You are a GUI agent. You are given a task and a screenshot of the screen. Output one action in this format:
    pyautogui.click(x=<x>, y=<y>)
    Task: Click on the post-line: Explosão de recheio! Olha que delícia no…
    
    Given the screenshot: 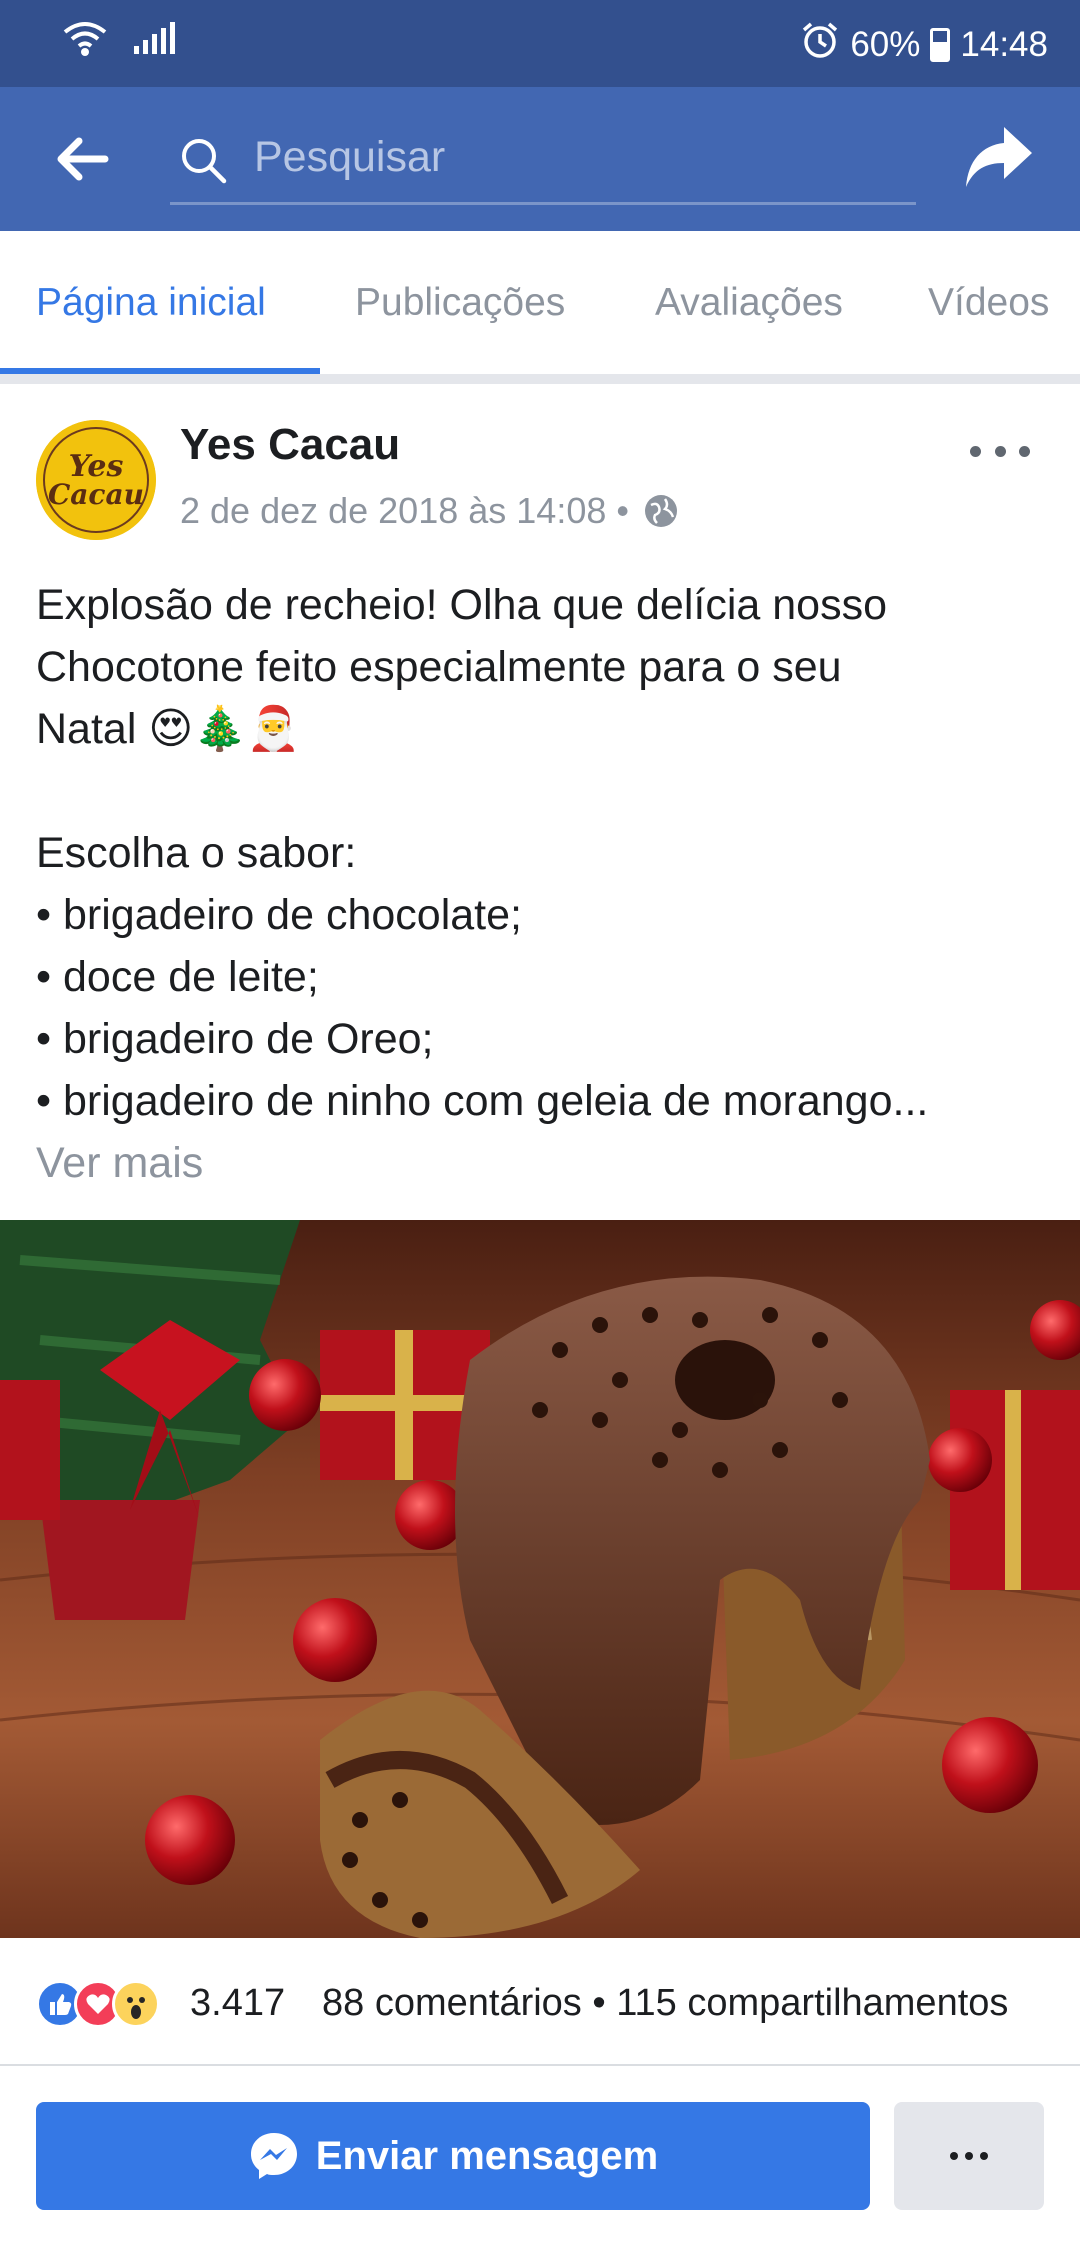 What is the action you would take?
    pyautogui.click(x=461, y=605)
    